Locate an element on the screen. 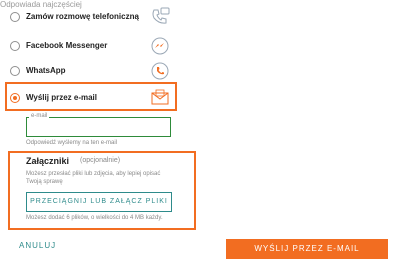 This screenshot has width=399, height=271. messenger-icon is located at coordinates (160, 46).